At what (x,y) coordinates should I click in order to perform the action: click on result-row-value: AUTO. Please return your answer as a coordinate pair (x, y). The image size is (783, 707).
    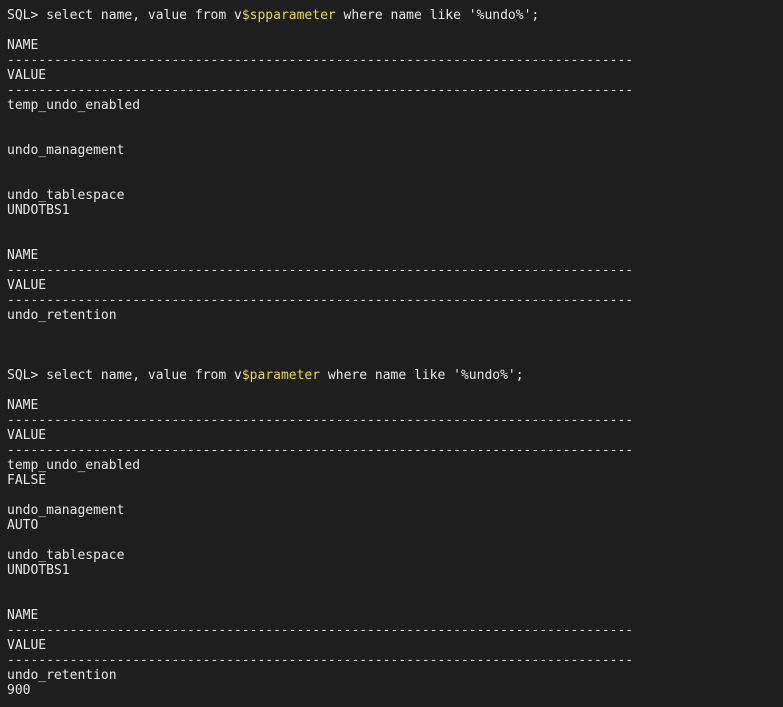
    Looking at the image, I should click on (23, 525).